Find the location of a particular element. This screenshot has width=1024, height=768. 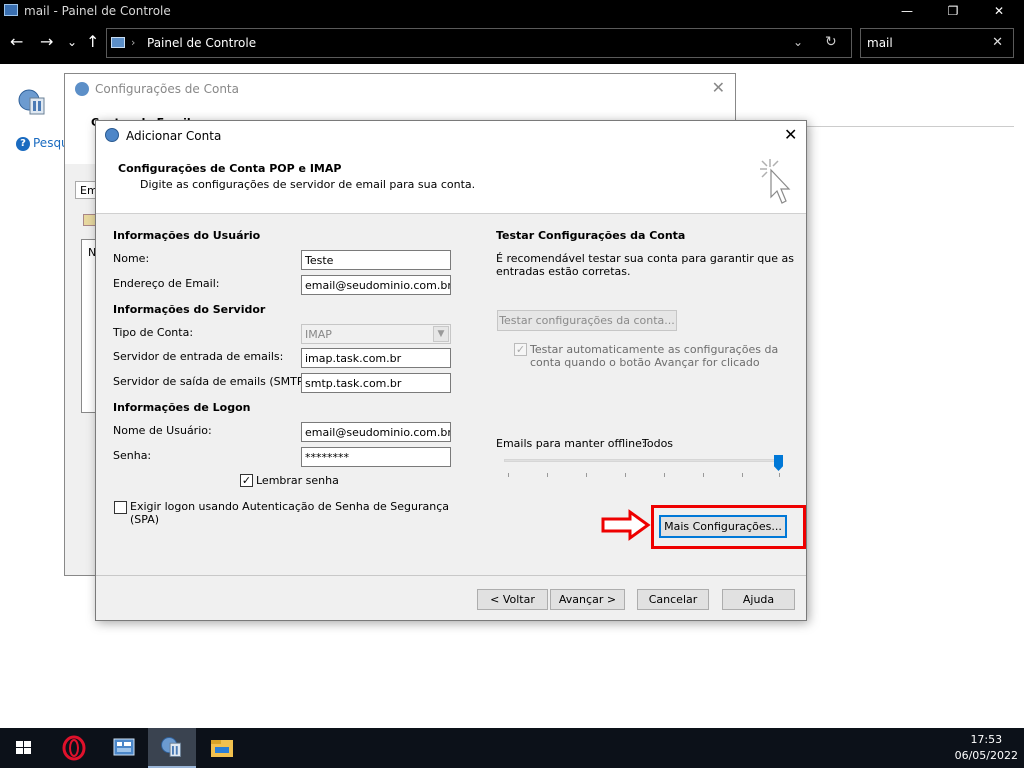

file-explorer-icon is located at coordinates (222, 748).